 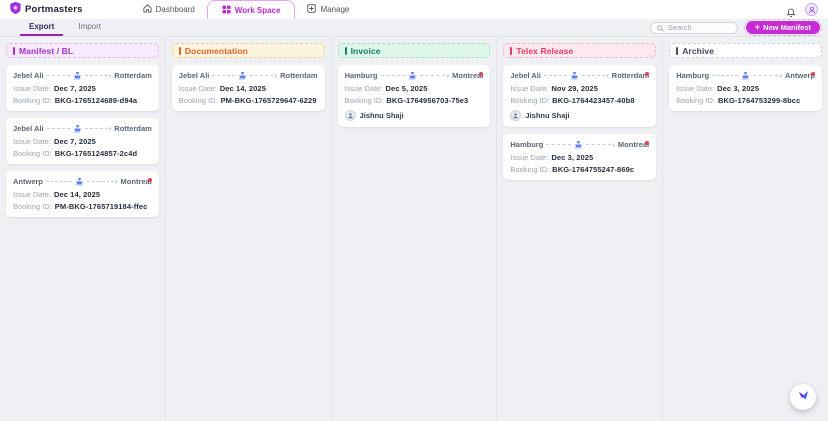 What do you see at coordinates (77, 194) in the screenshot?
I see `issue-date-value: Dec 14, 2025` at bounding box center [77, 194].